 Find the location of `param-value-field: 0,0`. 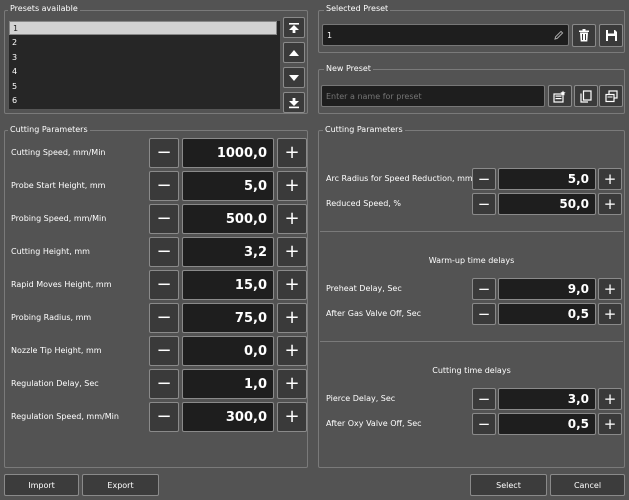

param-value-field: 0,0 is located at coordinates (228, 351).